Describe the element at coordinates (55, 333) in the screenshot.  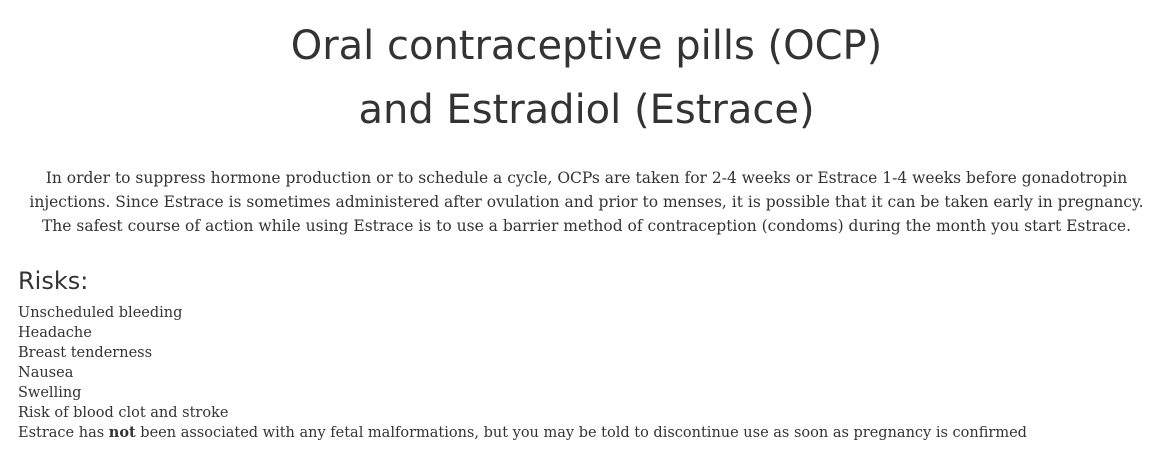
I see `risk-item-headache: Headache` at that location.